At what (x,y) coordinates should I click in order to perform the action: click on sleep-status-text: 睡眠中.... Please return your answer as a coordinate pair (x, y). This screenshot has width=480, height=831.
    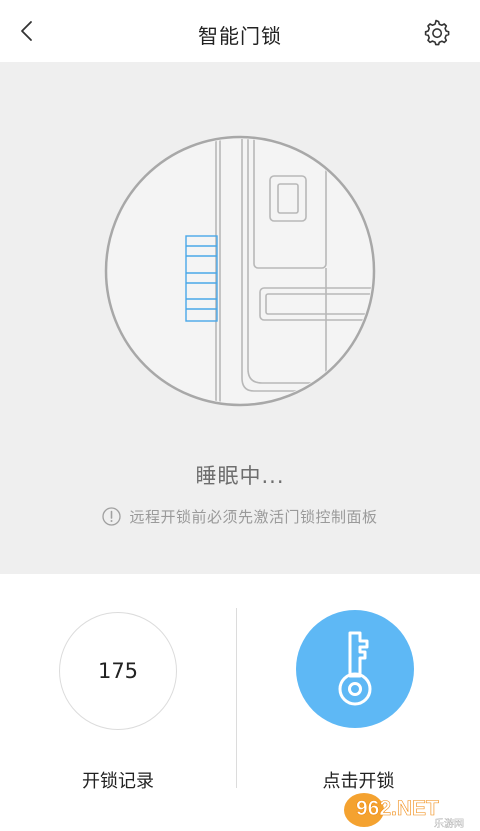
    Looking at the image, I should click on (240, 476).